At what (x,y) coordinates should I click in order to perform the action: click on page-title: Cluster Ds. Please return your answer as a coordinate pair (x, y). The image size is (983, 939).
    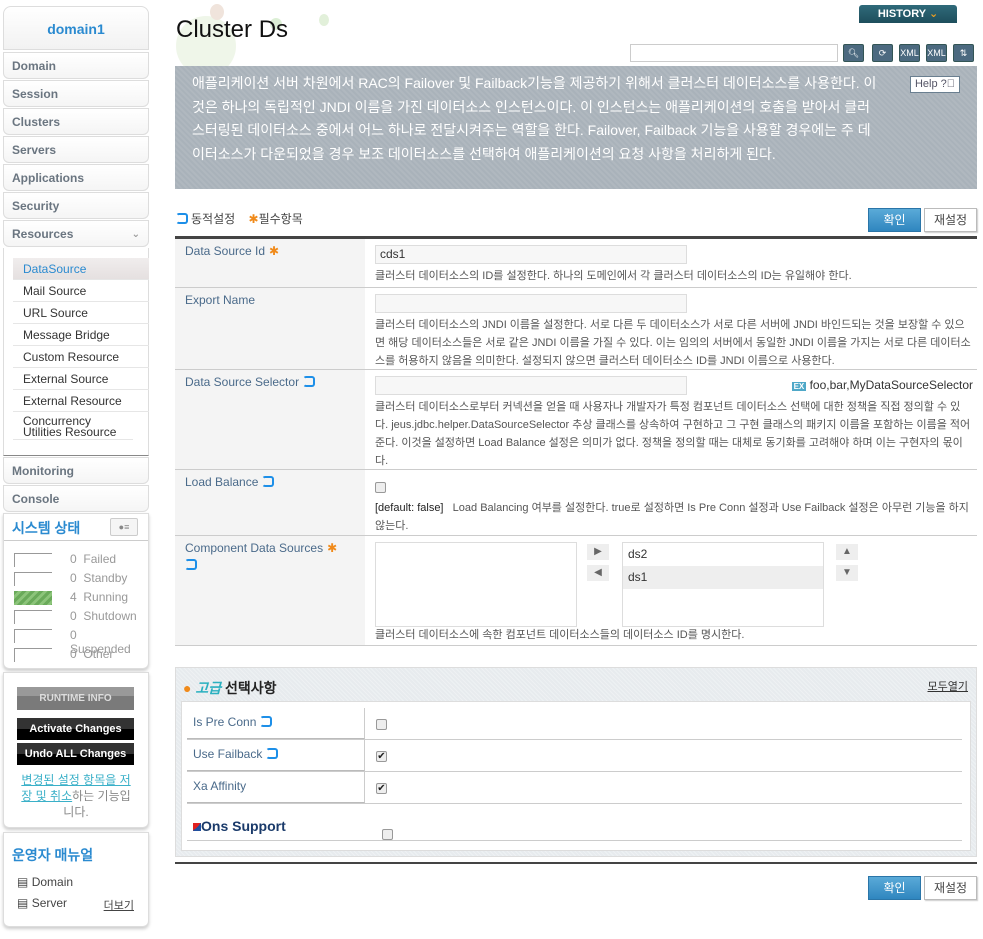
    Looking at the image, I should click on (232, 29).